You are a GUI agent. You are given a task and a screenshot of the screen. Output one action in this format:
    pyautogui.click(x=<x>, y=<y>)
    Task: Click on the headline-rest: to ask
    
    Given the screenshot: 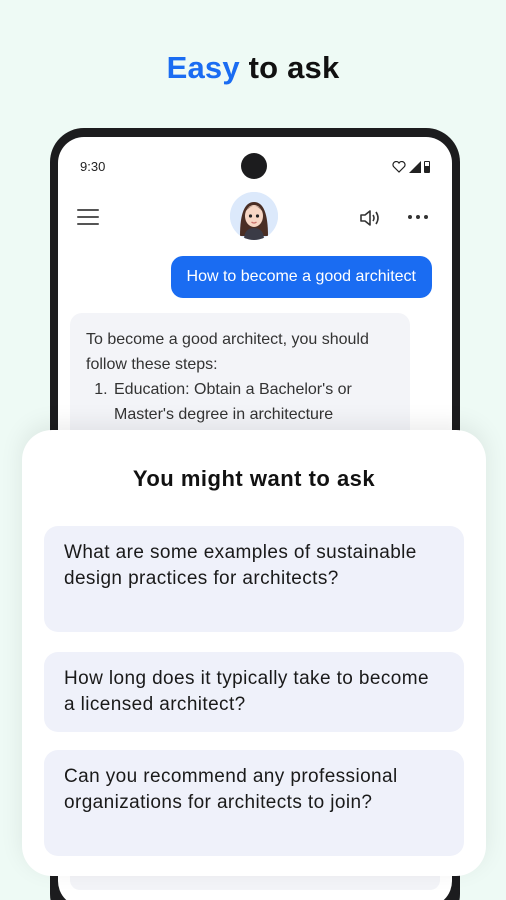 What is the action you would take?
    pyautogui.click(x=289, y=67)
    